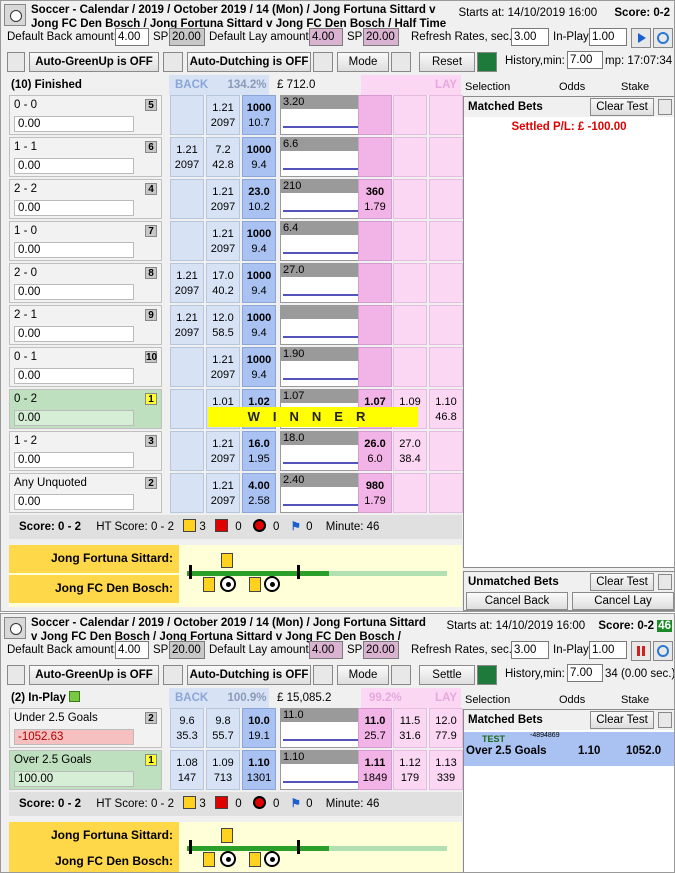  Describe the element at coordinates (249, 675) in the screenshot. I see `auto-dutching-button: Auto-Dutching is OFF` at that location.